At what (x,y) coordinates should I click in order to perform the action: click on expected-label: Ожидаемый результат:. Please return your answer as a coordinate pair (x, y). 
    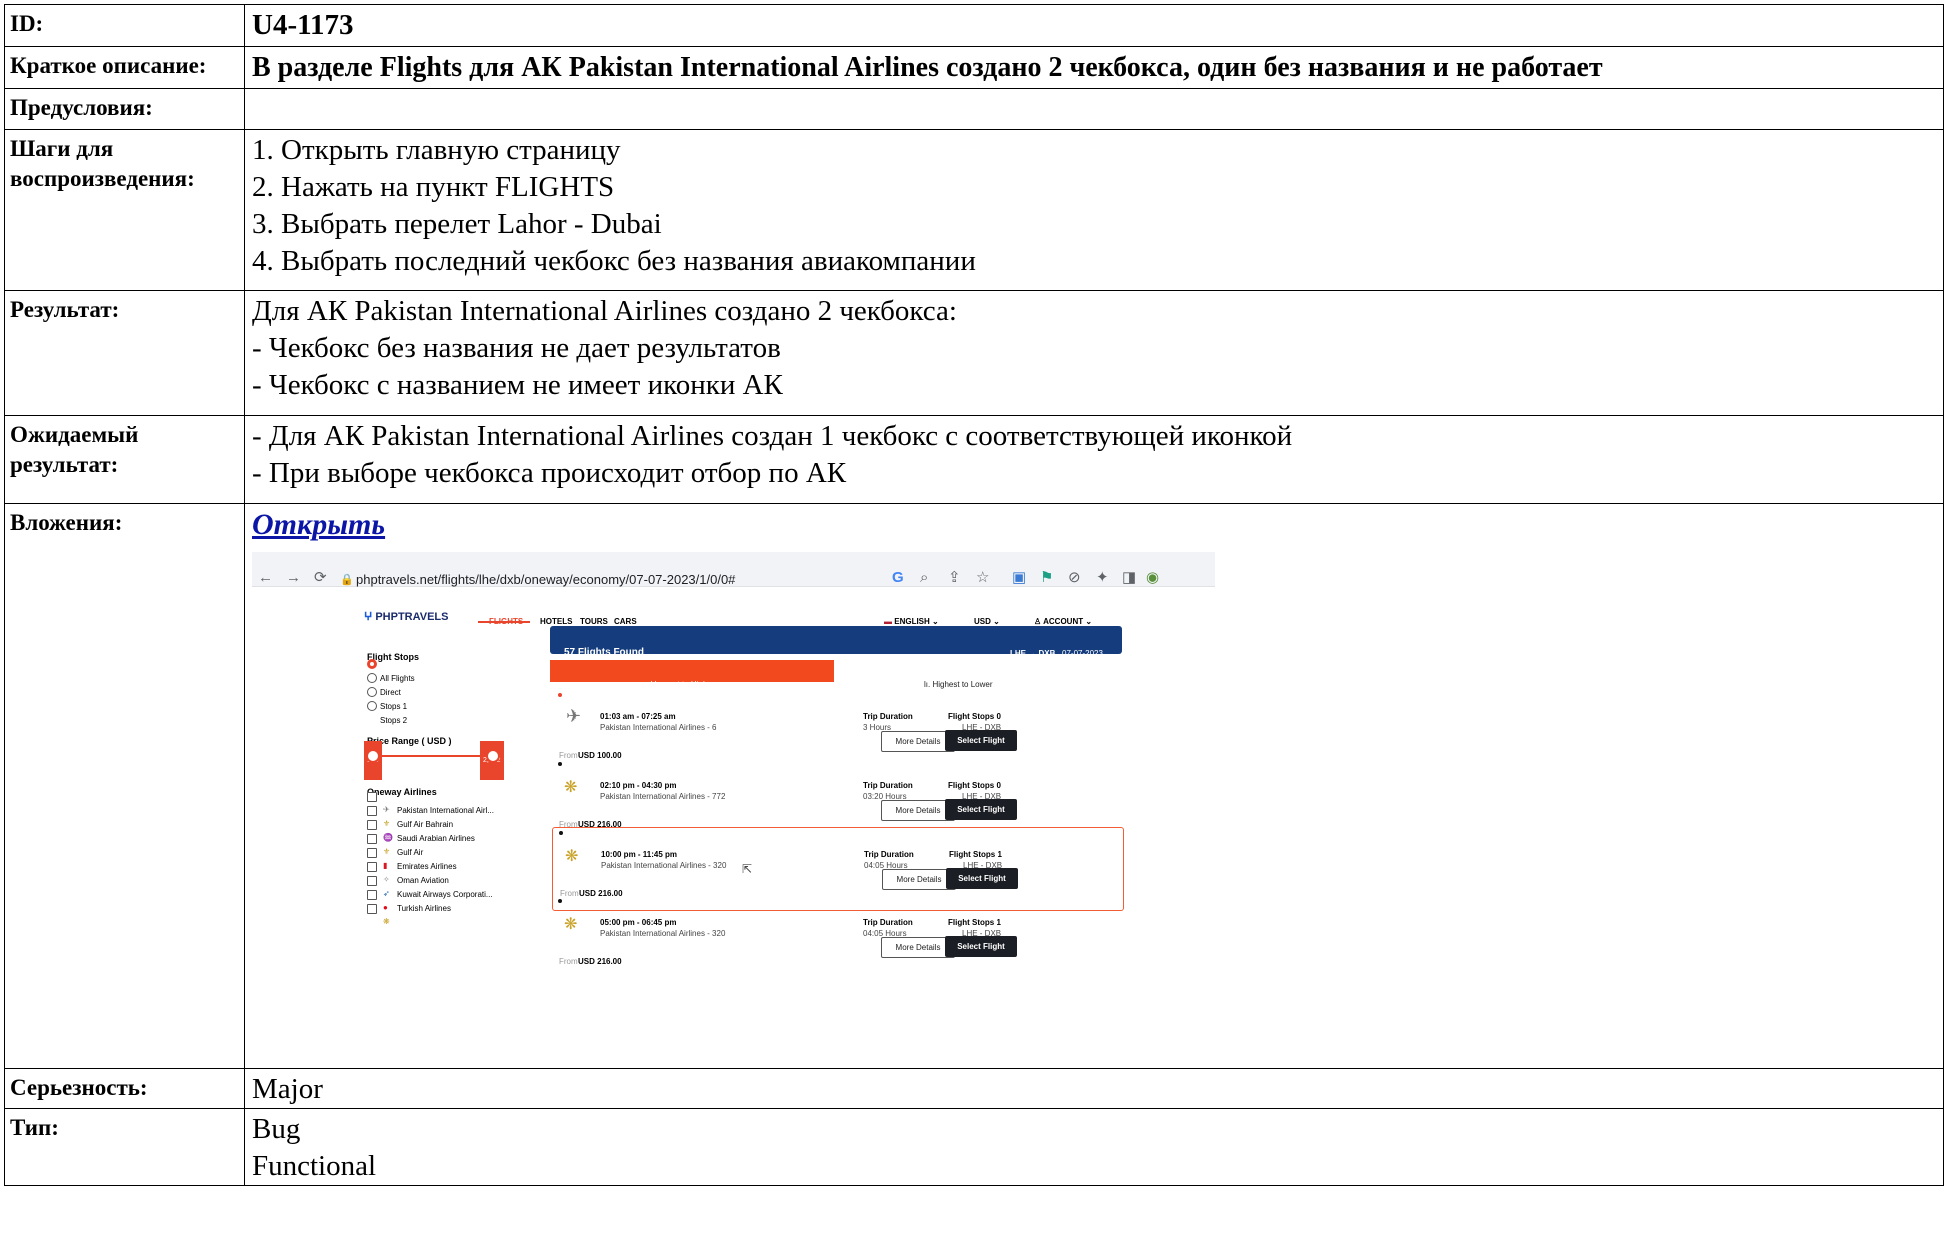
    Looking at the image, I should click on (124, 459).